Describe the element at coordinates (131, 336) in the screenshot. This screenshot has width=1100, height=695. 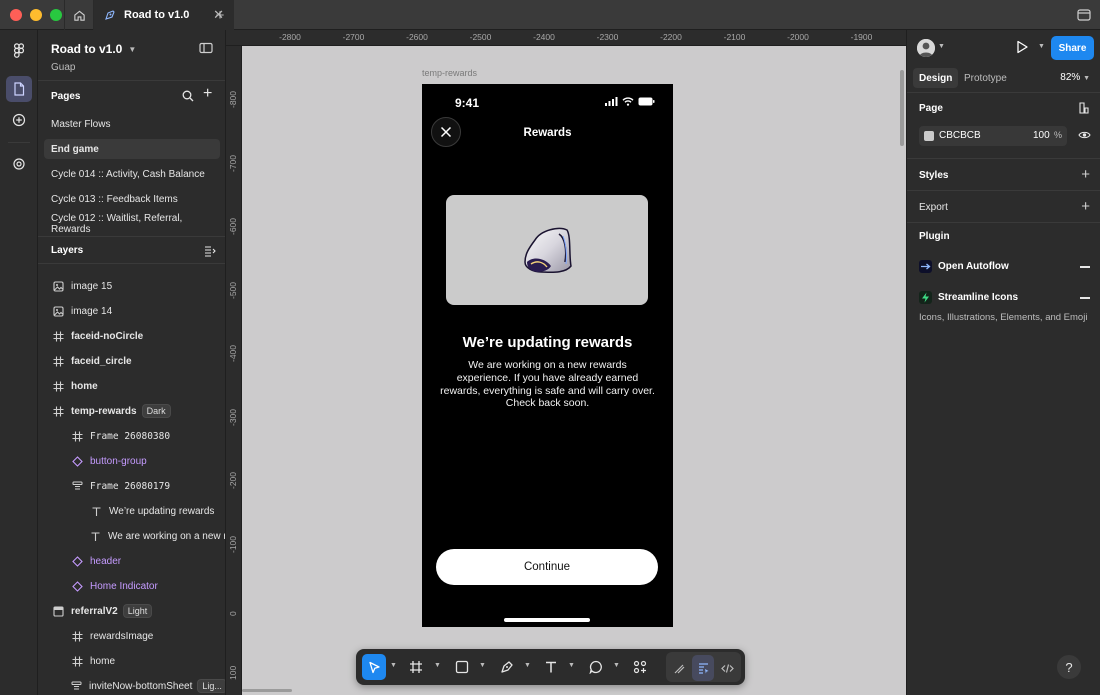
I see `layer-row: faceid-noCircle` at that location.